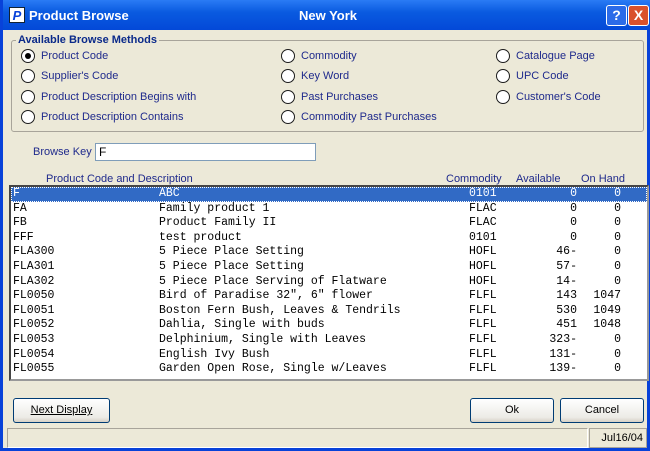 The height and width of the screenshot is (451, 650). I want to click on column-header-available: Available, so click(538, 179).